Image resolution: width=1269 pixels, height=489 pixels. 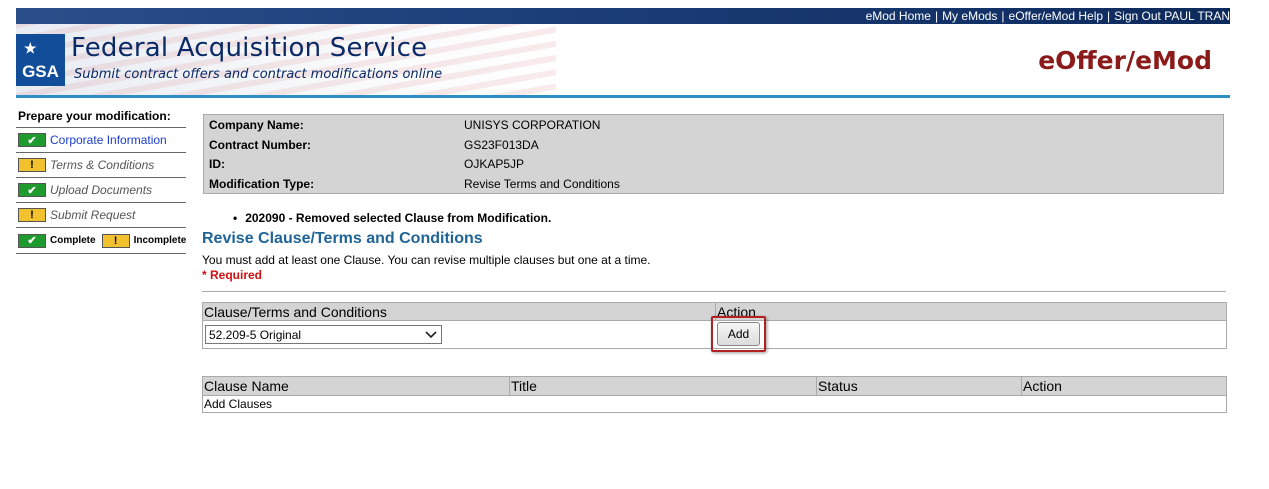 I want to click on sidebar-item-corporate-information: ✔ Corporate Information, so click(x=101, y=140).